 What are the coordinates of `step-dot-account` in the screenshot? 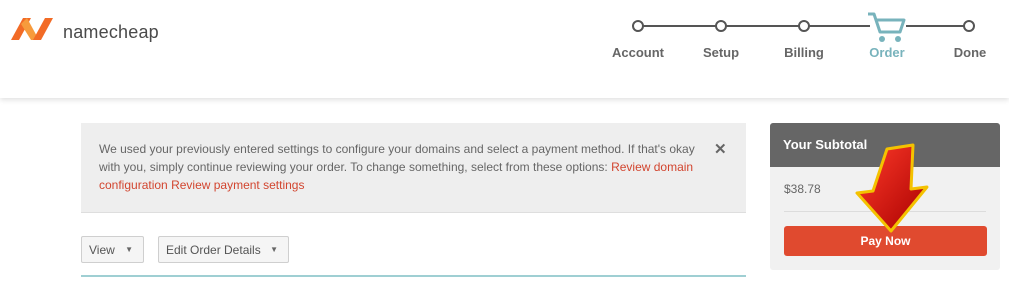 It's located at (638, 26).